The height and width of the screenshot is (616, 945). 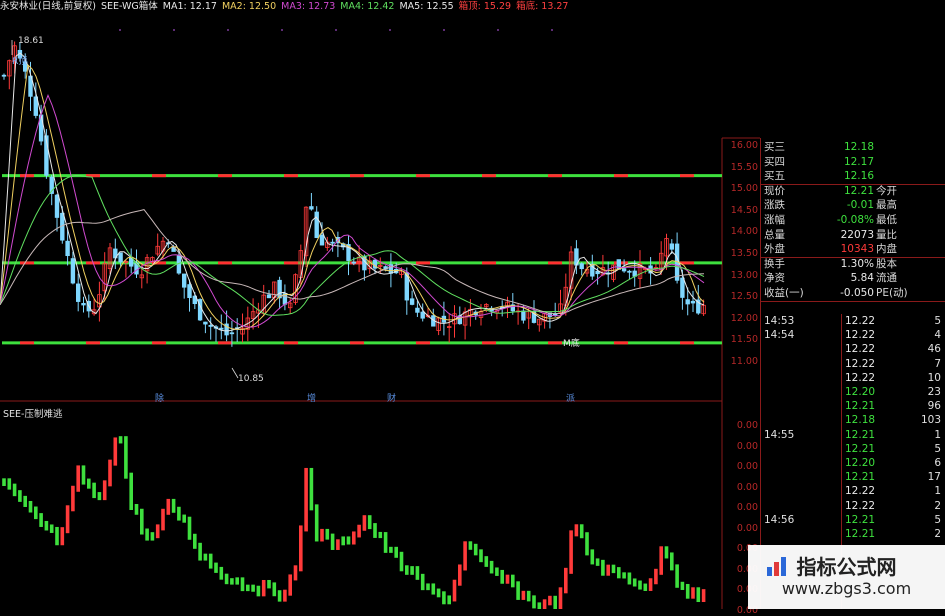 I want to click on tick-time: 14:55, so click(x=779, y=434).